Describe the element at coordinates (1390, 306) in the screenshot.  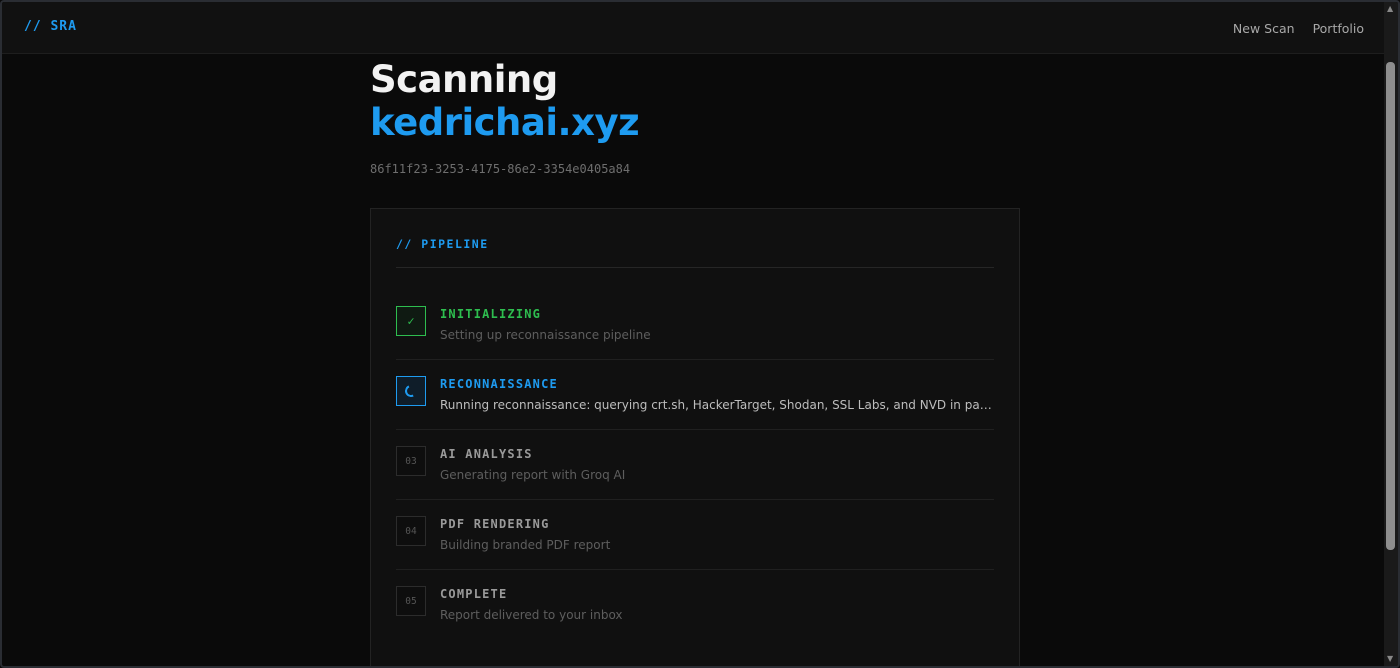
I see `scrollbar-thumb` at that location.